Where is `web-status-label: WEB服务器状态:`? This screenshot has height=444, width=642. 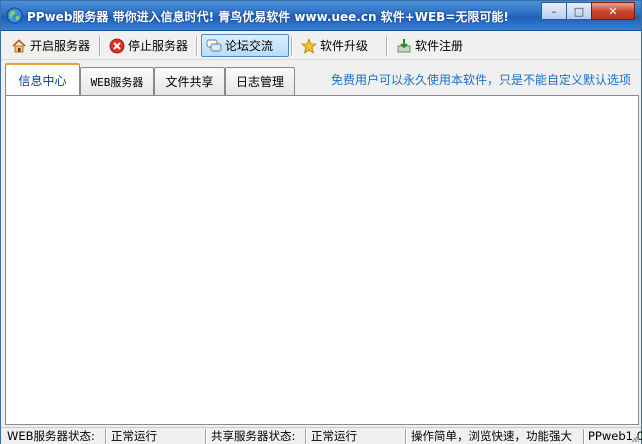 web-status-label: WEB服务器状态: is located at coordinates (51, 436).